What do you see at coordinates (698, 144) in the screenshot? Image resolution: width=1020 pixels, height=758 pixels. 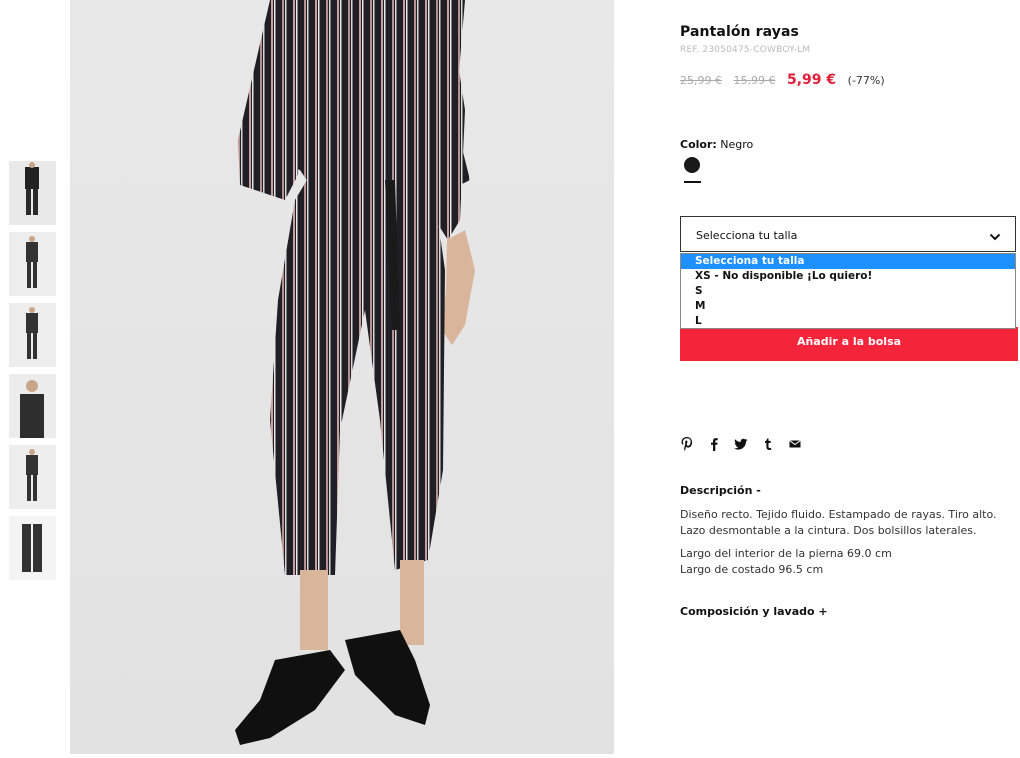 I see `color-label: Color:` at bounding box center [698, 144].